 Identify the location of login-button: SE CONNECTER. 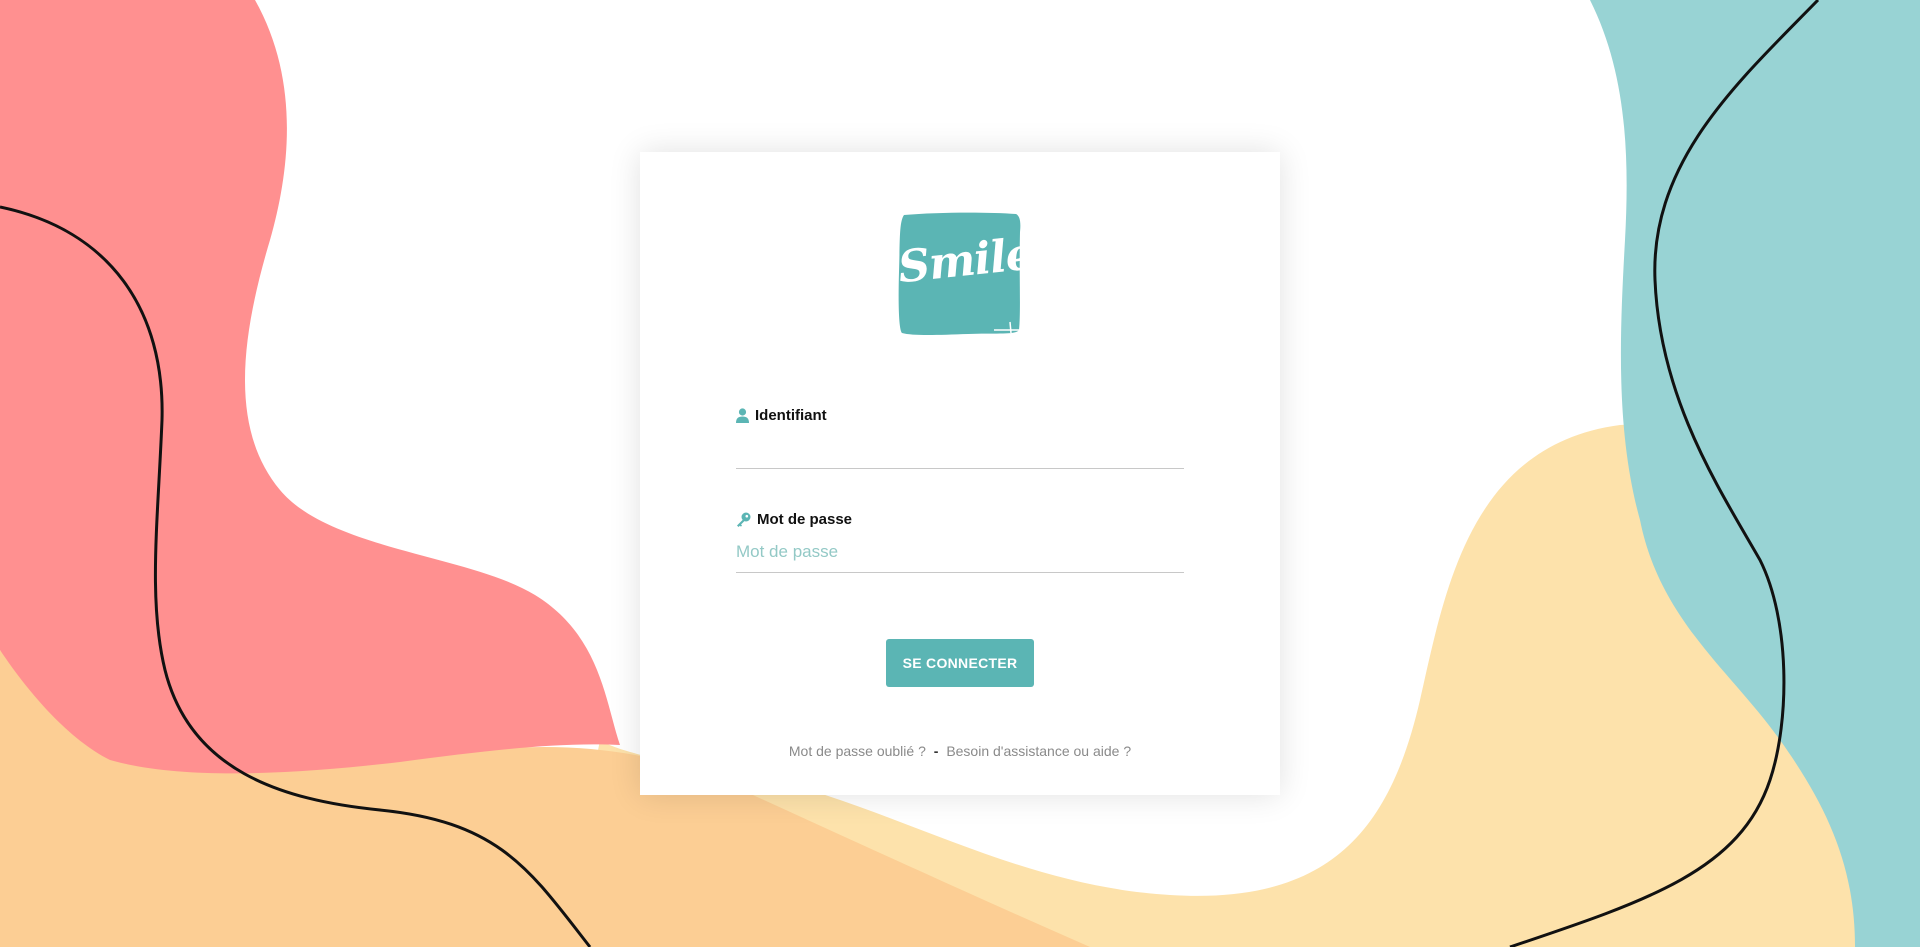
(960, 663).